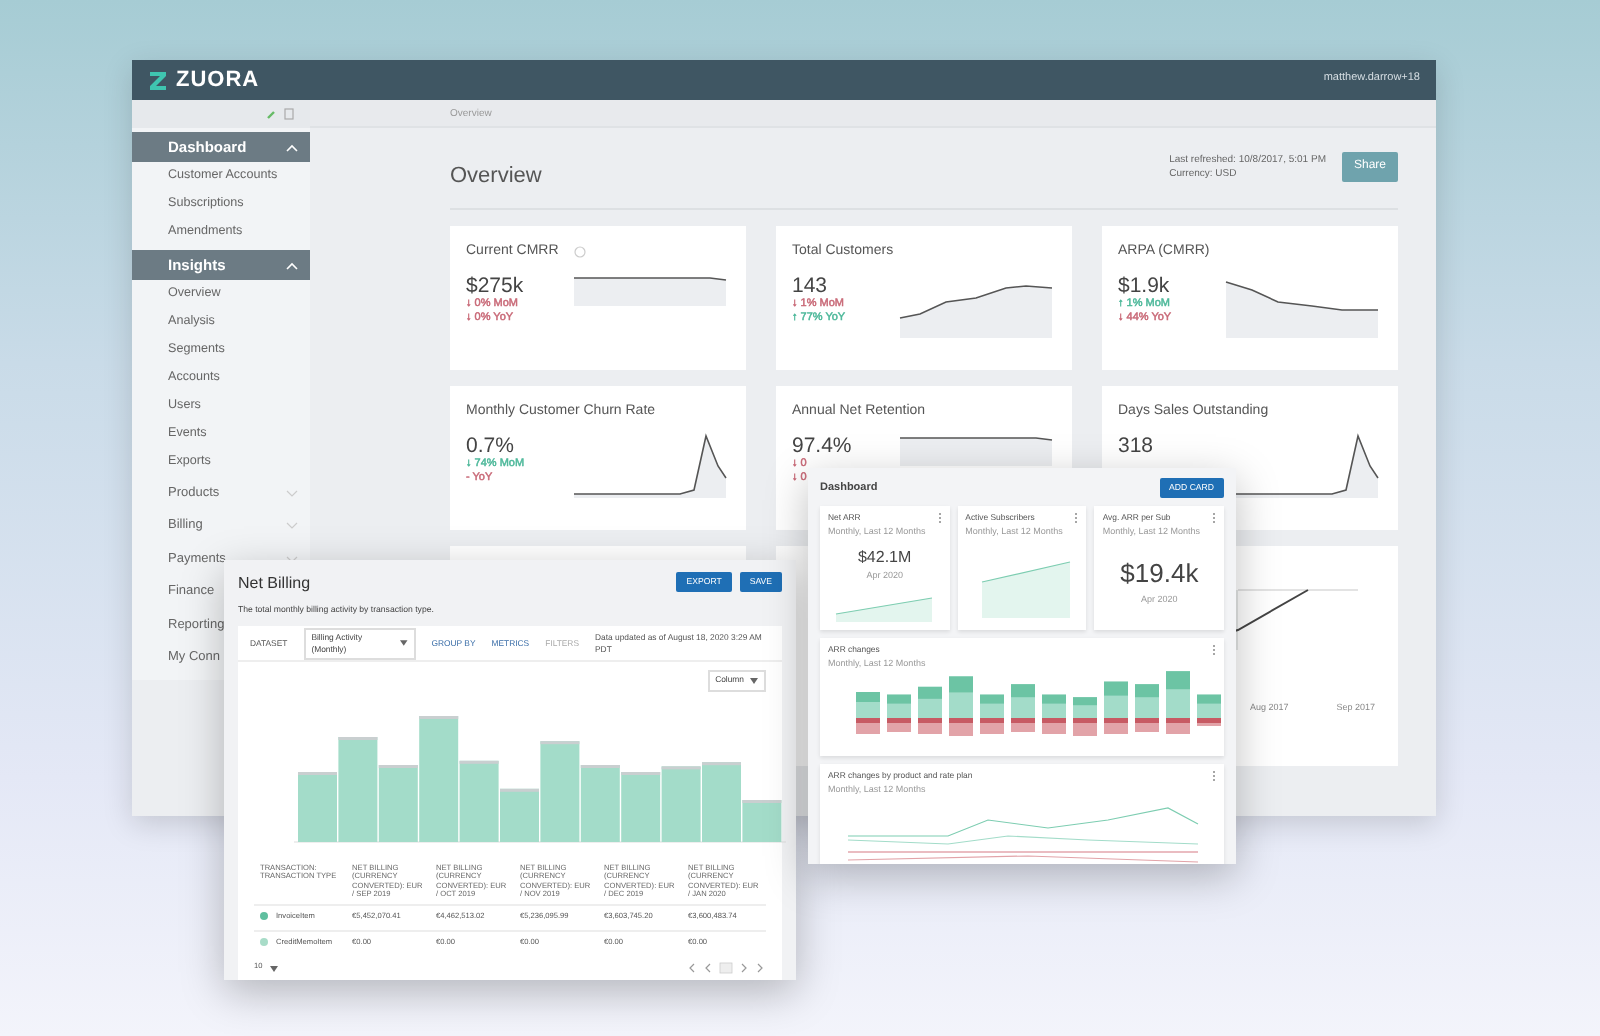  I want to click on collapse-icon, so click(289, 114).